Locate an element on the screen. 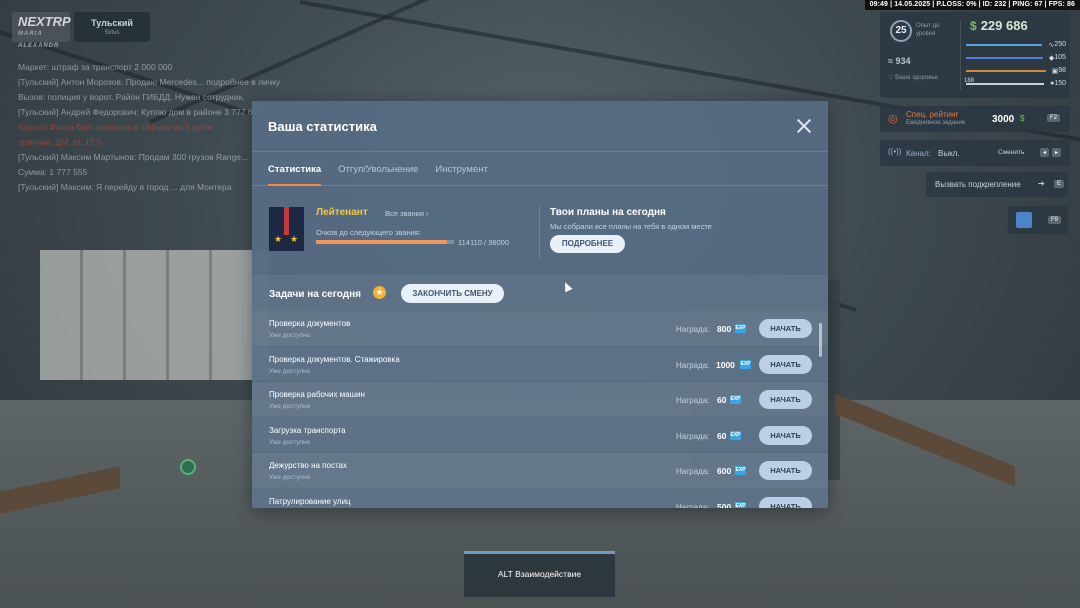 The height and width of the screenshot is (608, 1080). rank-progress-bar is located at coordinates (385, 242).